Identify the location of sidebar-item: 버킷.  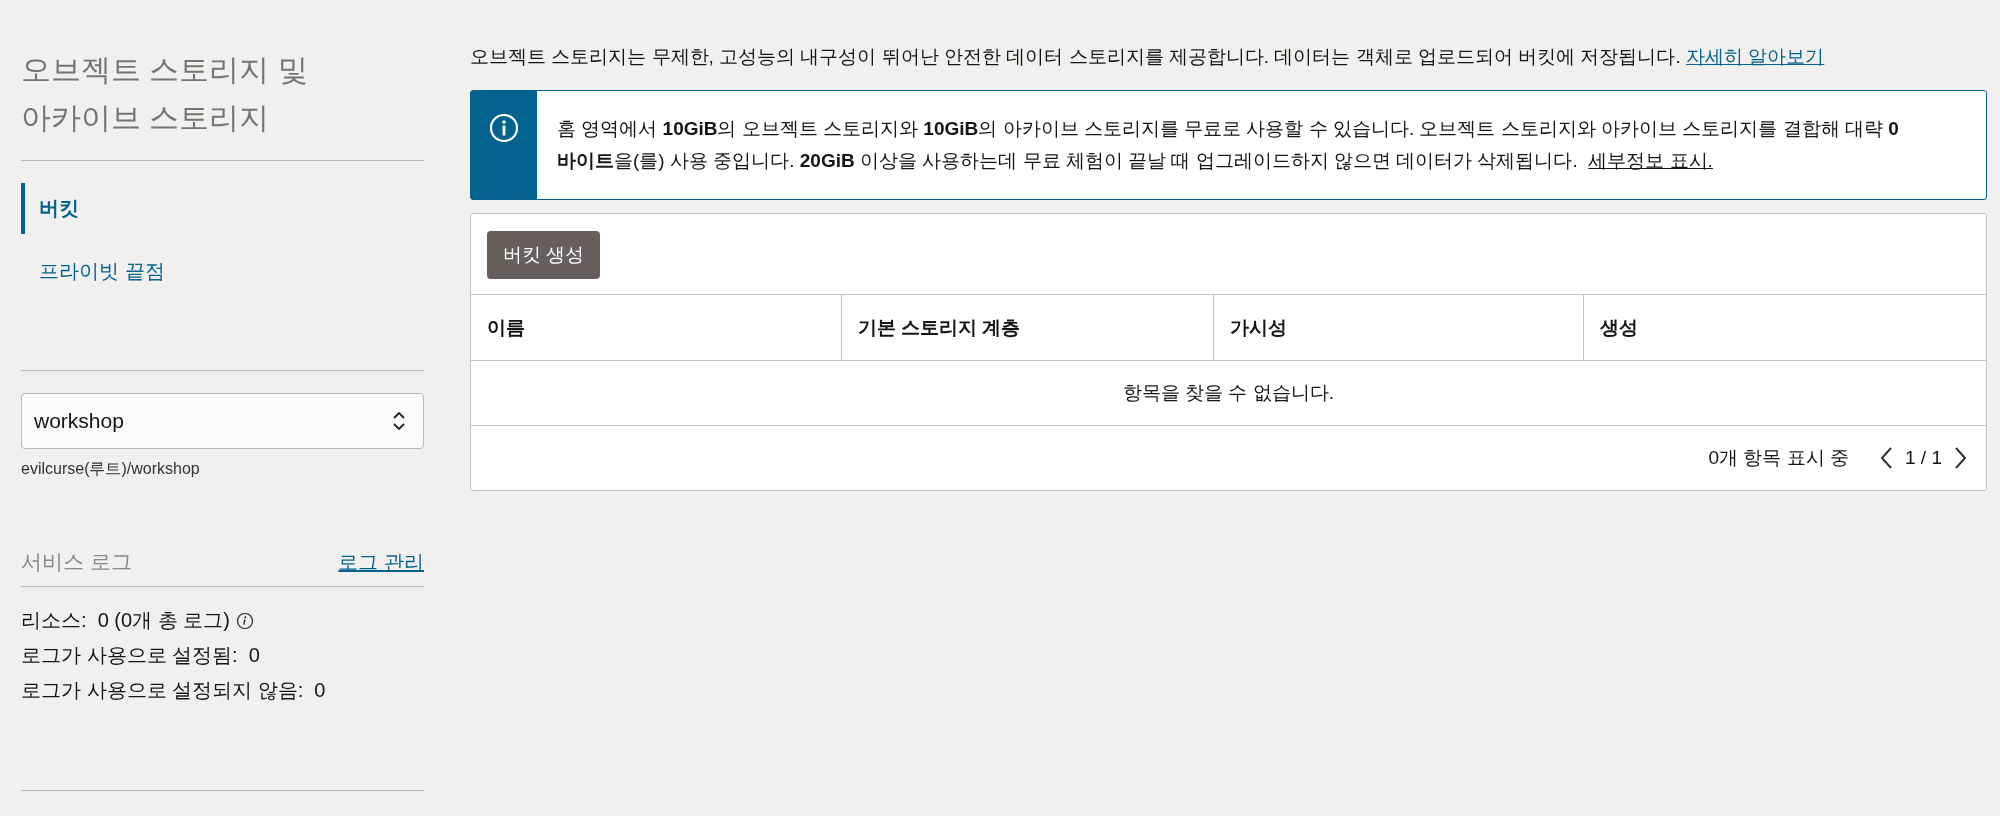
(50, 208).